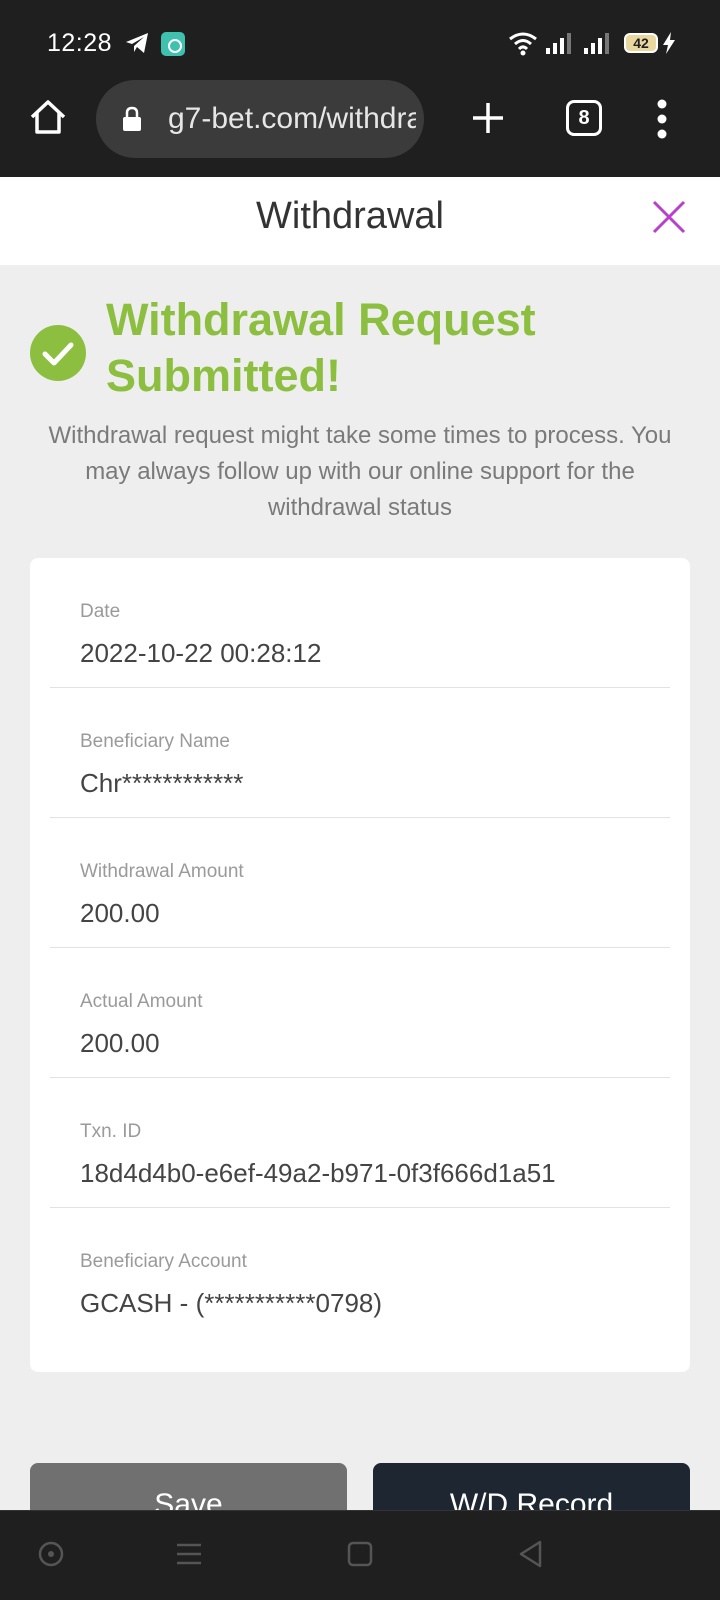 This screenshot has width=720, height=1600. I want to click on browser-toolbar: g7-bet.com/withdrawal 8, so click(360, 127).